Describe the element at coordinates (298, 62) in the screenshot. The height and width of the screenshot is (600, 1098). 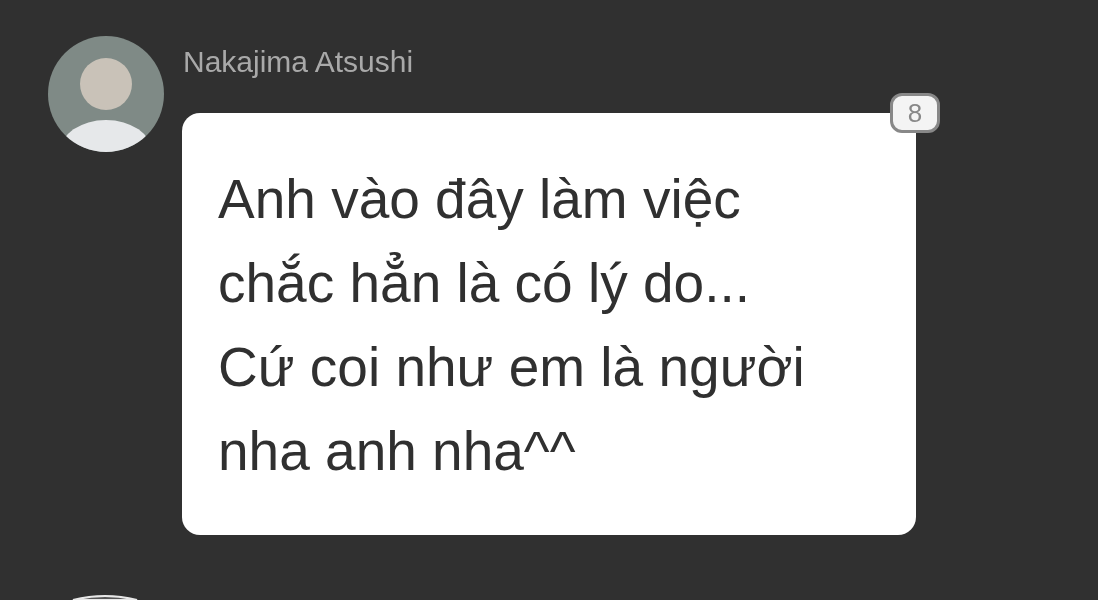
I see `sender-name: Nakajima Atsushi` at that location.